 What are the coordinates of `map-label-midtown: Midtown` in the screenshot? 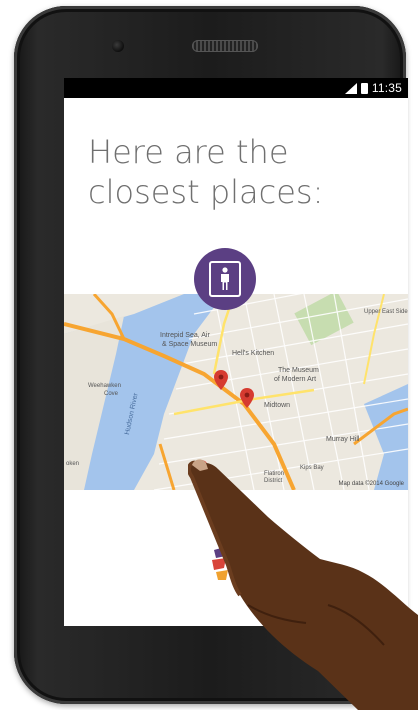 It's located at (277, 405).